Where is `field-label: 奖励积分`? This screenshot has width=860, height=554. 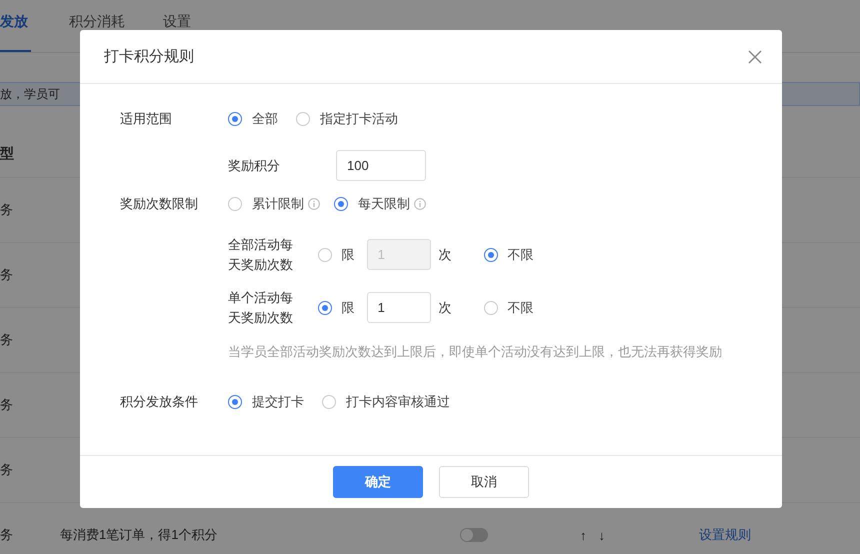 field-label: 奖励积分 is located at coordinates (254, 165).